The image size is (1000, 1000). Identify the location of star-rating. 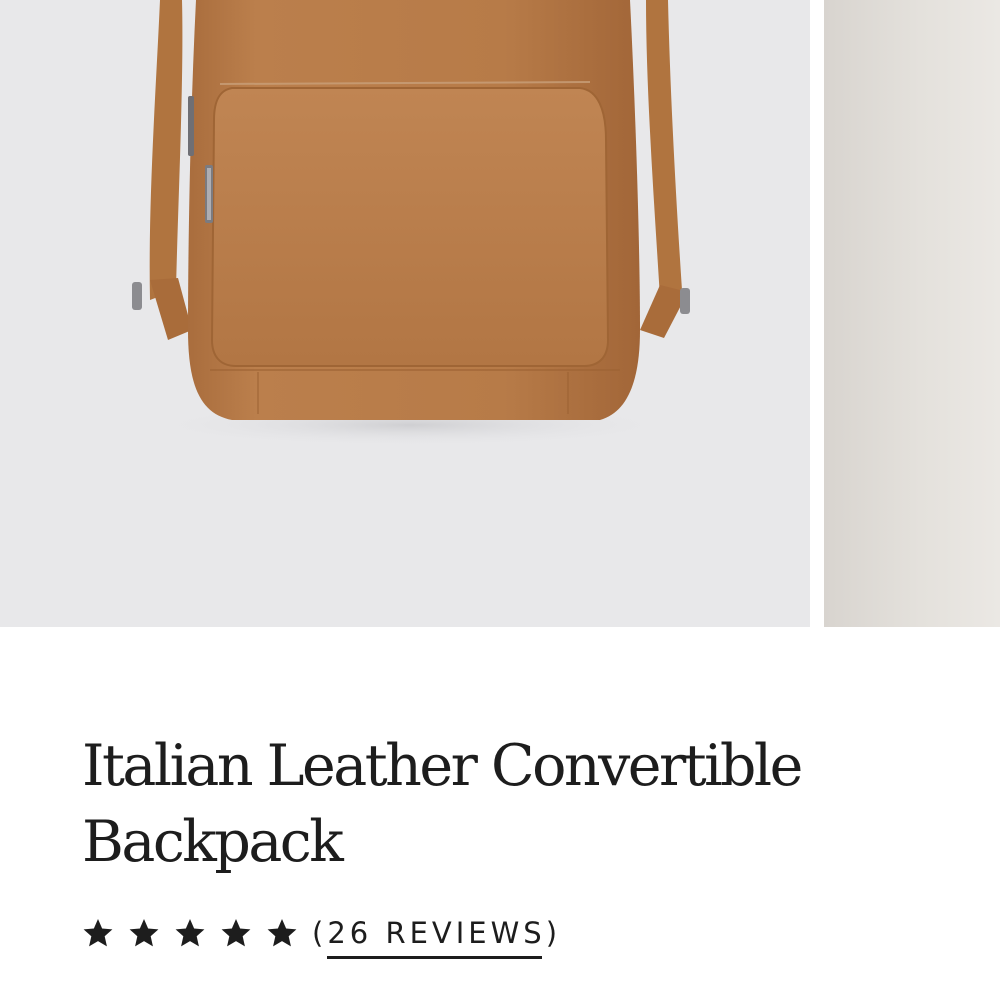
(197, 933).